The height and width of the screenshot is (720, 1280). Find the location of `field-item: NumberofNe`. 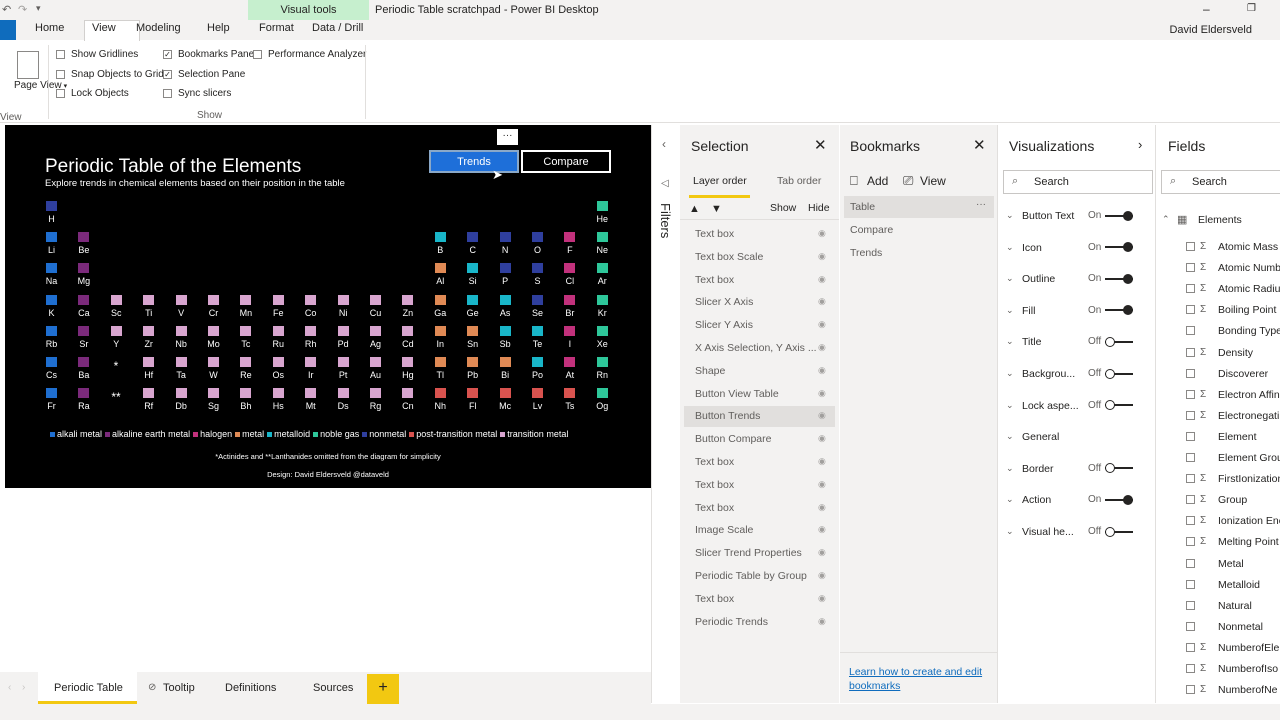

field-item: NumberofNe is located at coordinates (1248, 690).